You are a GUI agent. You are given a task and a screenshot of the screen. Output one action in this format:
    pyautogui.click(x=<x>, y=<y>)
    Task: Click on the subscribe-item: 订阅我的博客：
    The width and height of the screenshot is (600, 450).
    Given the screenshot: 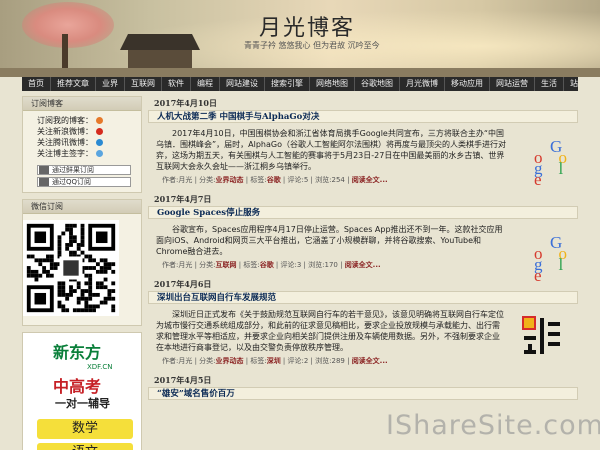 What is the action you would take?
    pyautogui.click(x=89, y=120)
    